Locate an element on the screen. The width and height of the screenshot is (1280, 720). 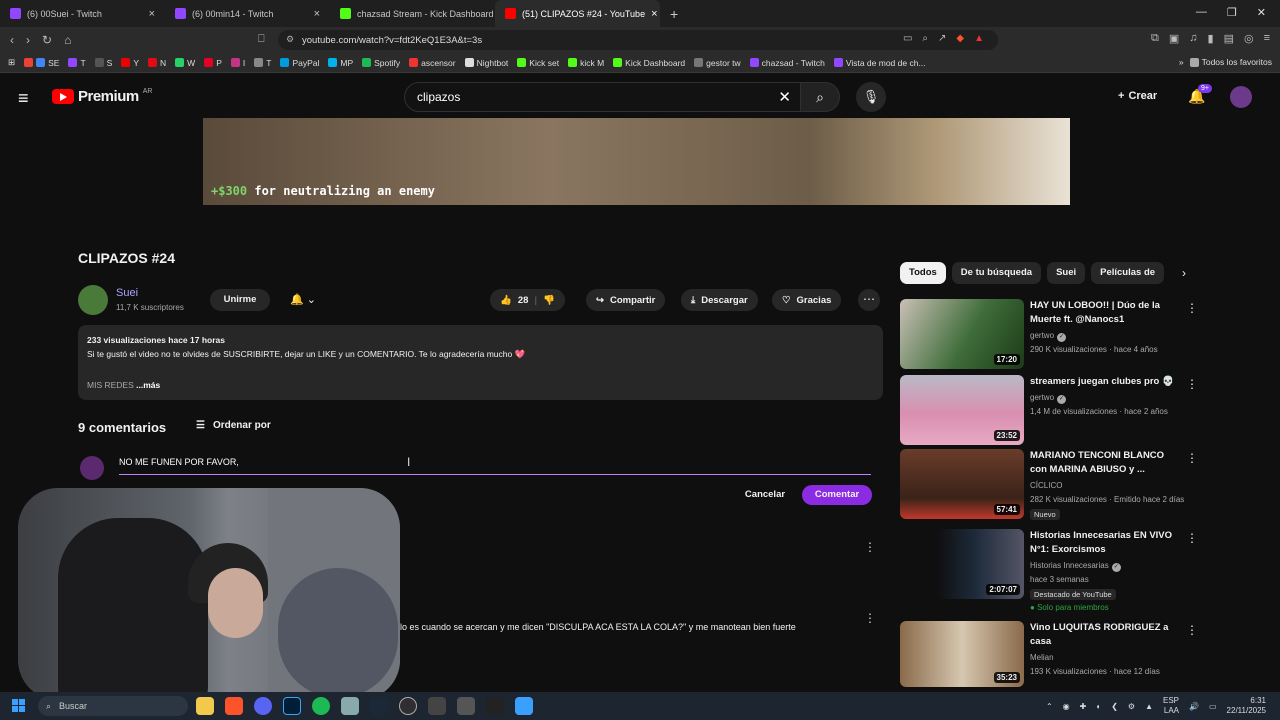
home-icon: ⌂ is located at coordinates (67, 40).